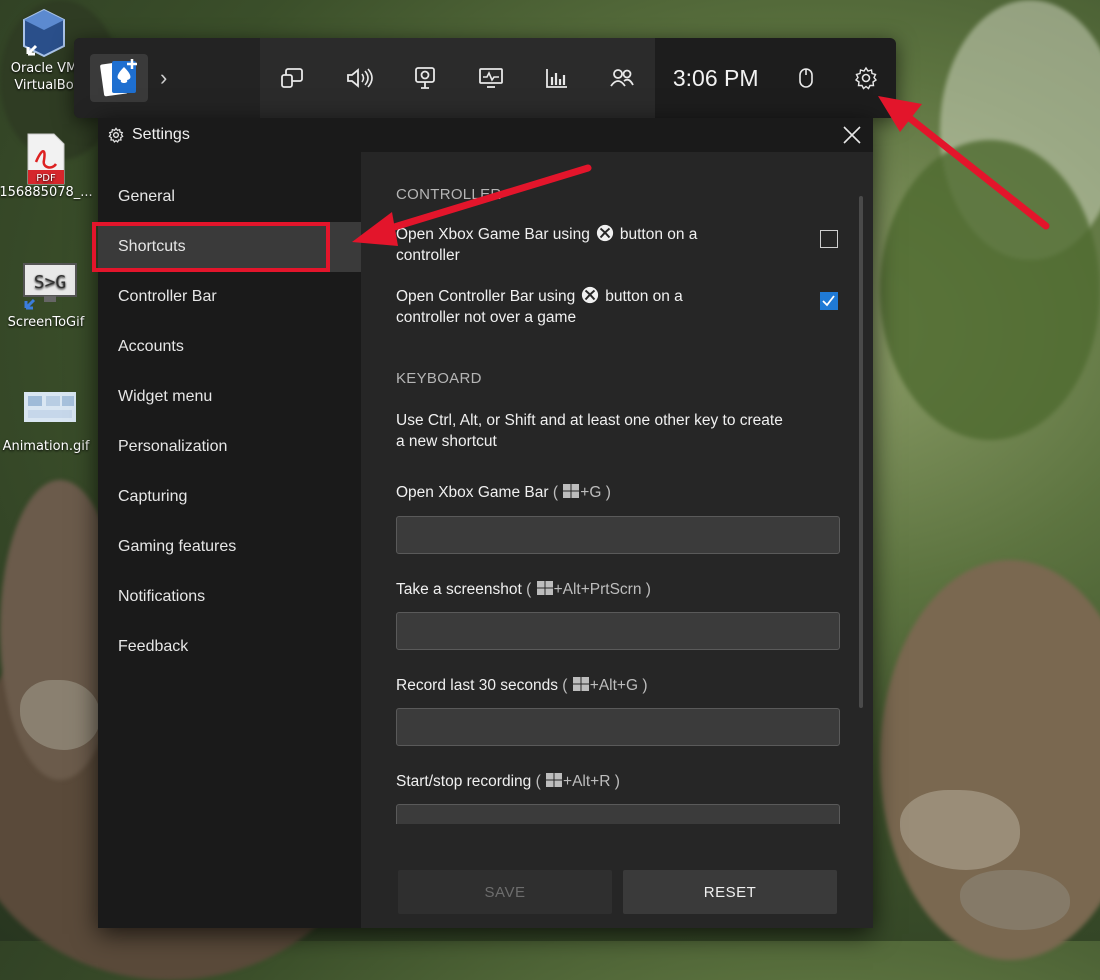 The width and height of the screenshot is (1100, 980). I want to click on option-text: Open Xbox Game Bar using, so click(493, 234).